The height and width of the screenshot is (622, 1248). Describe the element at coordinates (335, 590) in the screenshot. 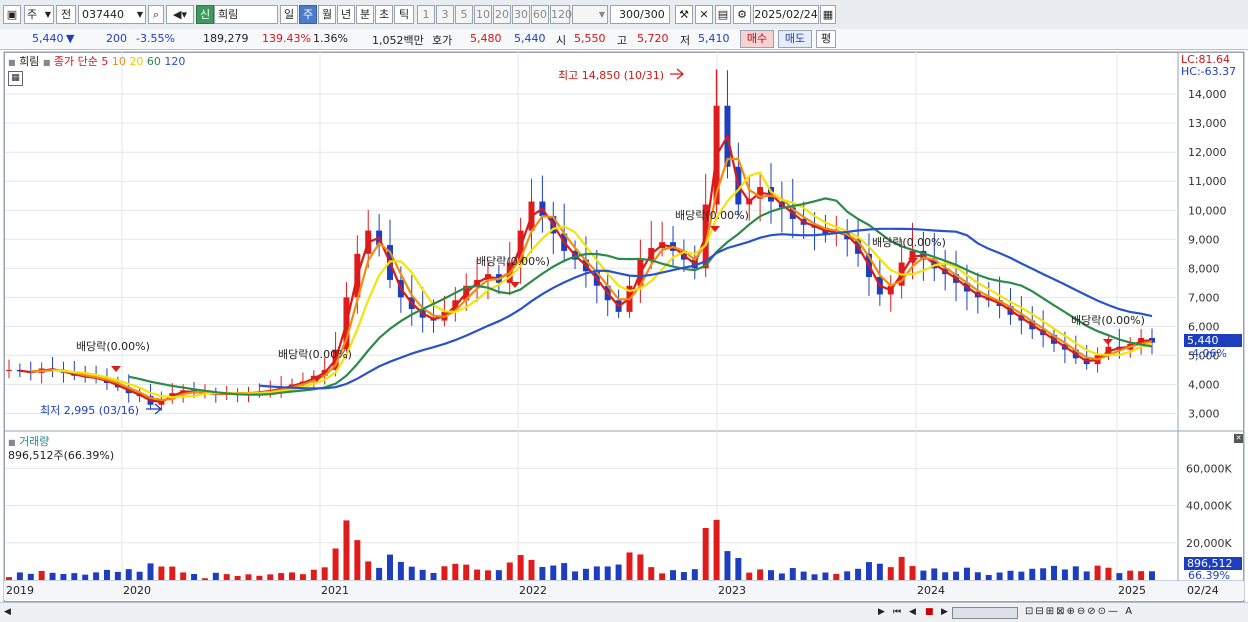

I see `x-axis-label: 2021` at that location.